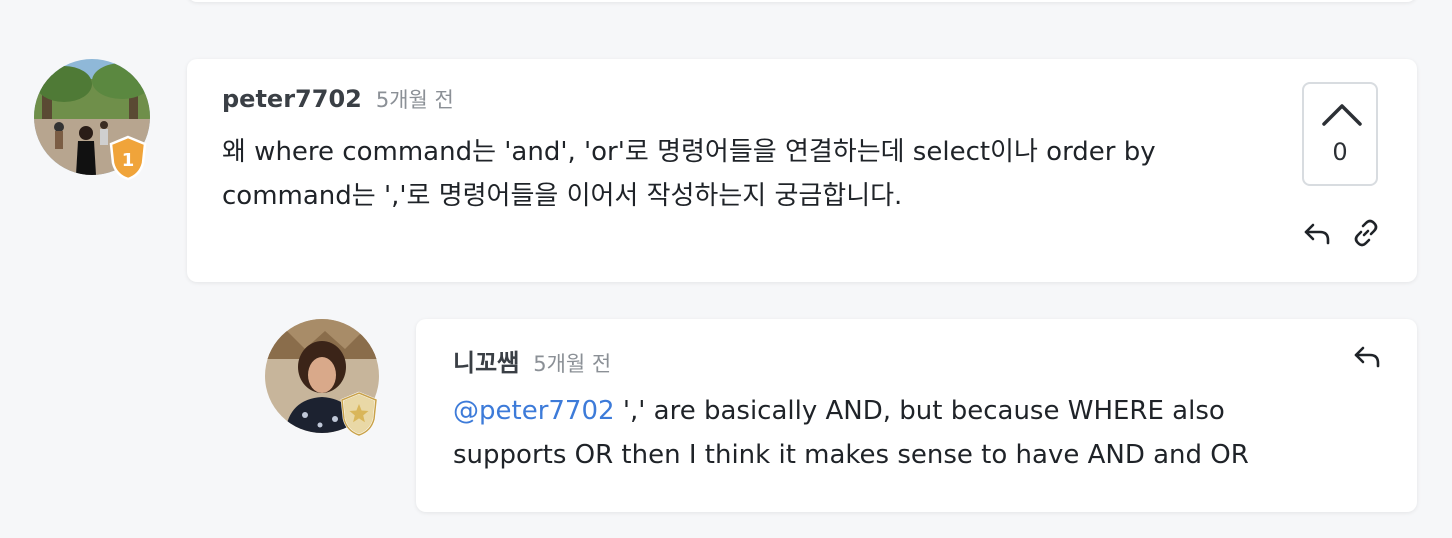 This screenshot has width=1452, height=538. Describe the element at coordinates (1366, 233) in the screenshot. I see `link-icon` at that location.